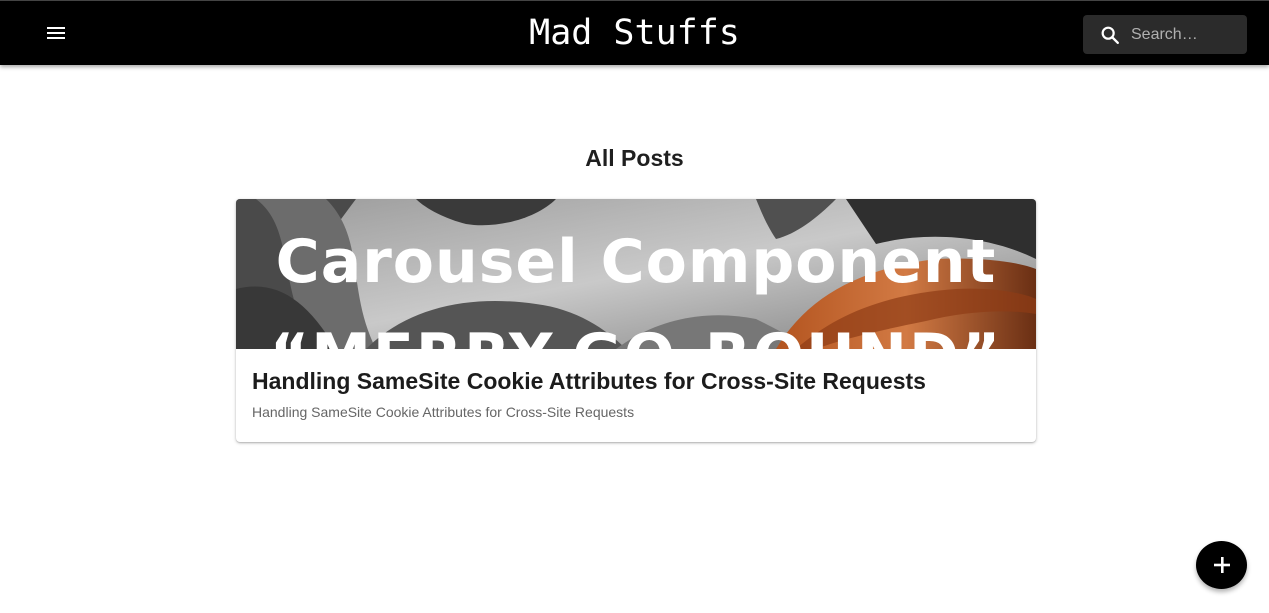 The width and height of the screenshot is (1269, 613). What do you see at coordinates (636, 262) in the screenshot?
I see `cover-text-line-1: Carousel Component` at bounding box center [636, 262].